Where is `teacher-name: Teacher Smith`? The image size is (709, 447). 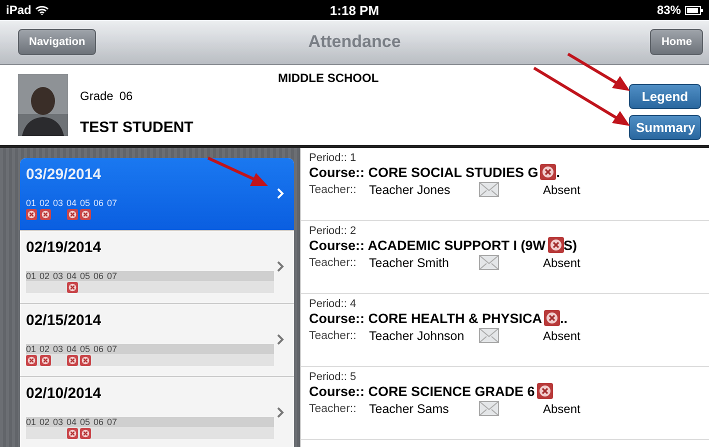 teacher-name: Teacher Smith is located at coordinates (409, 263).